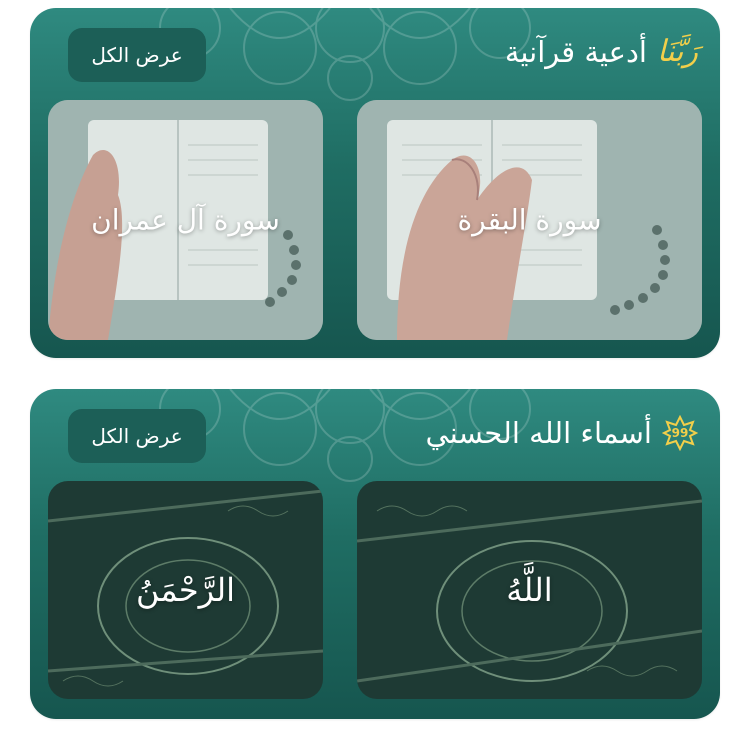 This screenshot has height=748, width=751. I want to click on card-label: سورة البقرة, so click(529, 220).